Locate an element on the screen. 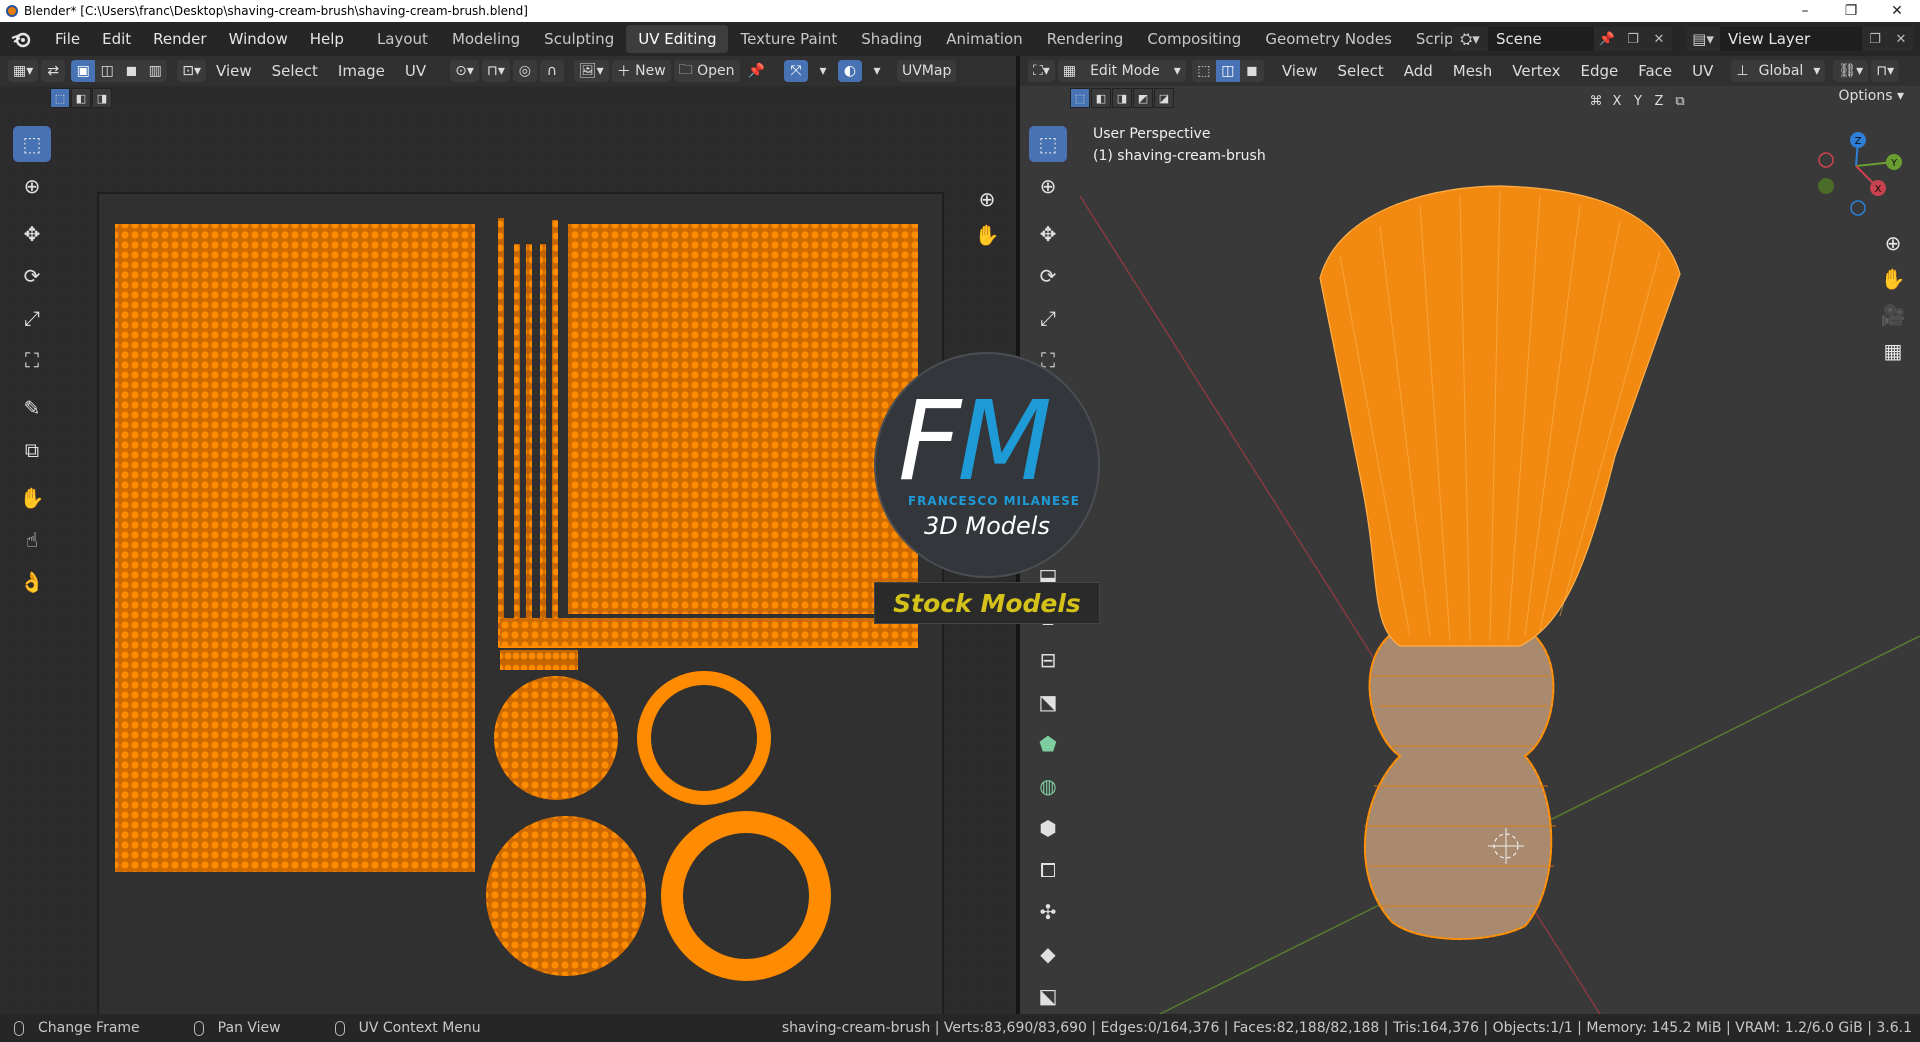 The height and width of the screenshot is (1042, 1920). tab-modeling: Modeling is located at coordinates (486, 39).